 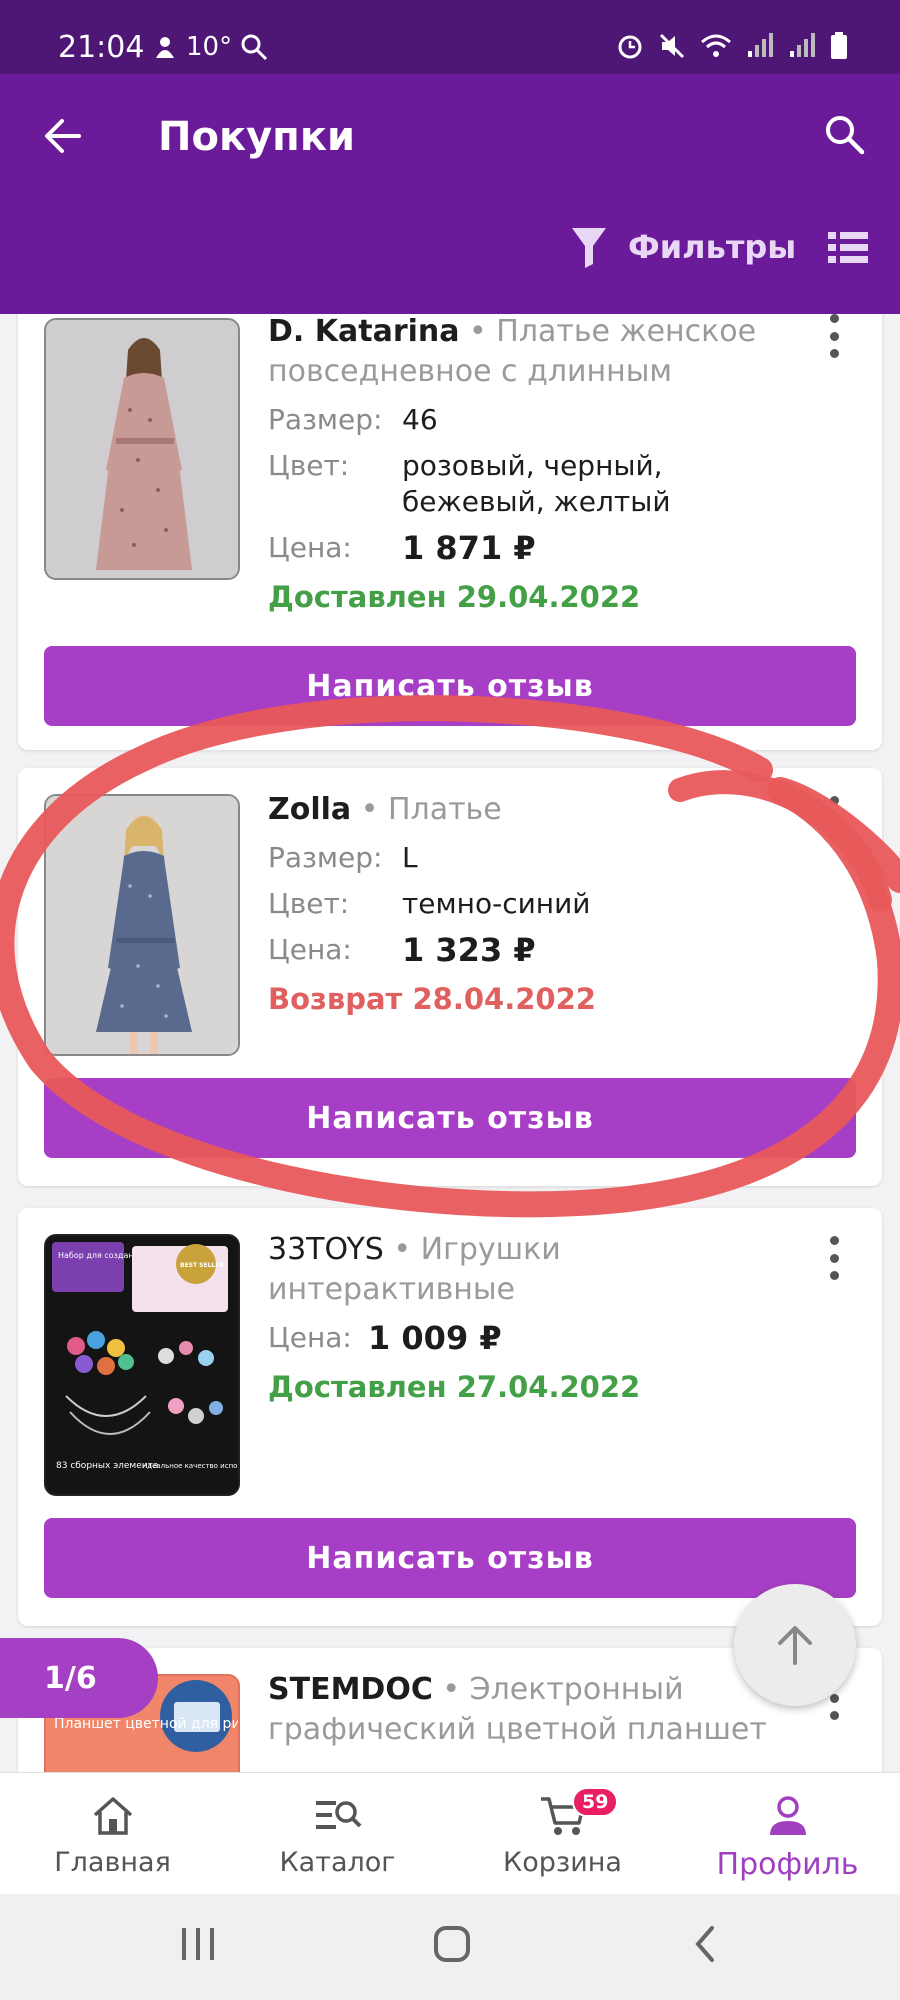 I want to click on cart-badge: 59, so click(x=595, y=1802).